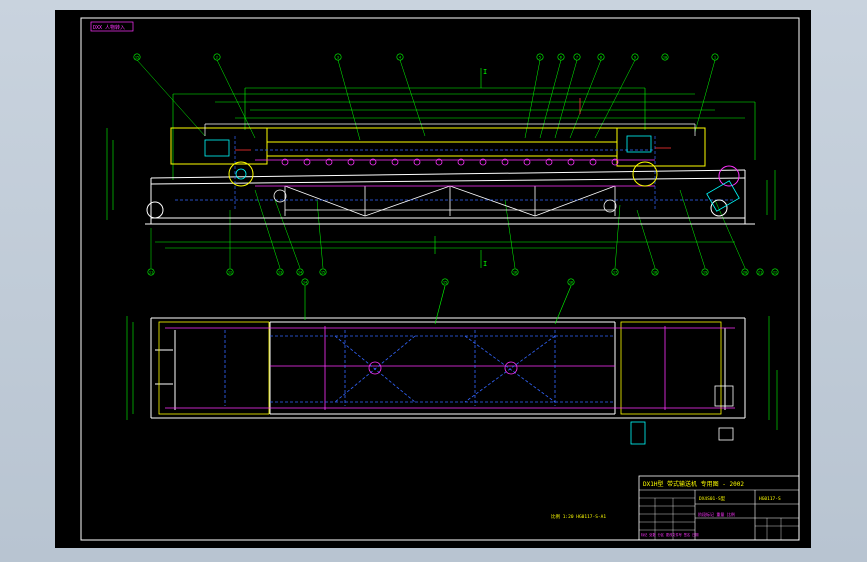 This screenshot has height=562, width=867. Describe the element at coordinates (450, 129) in the screenshot. I see `upper-frame-outline` at that location.